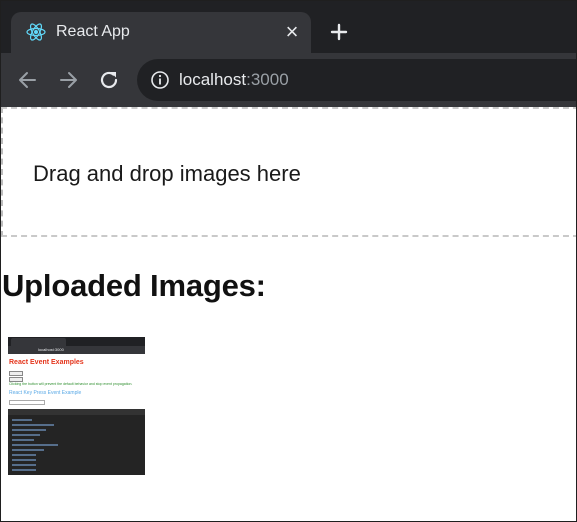 Image resolution: width=577 pixels, height=522 pixels. What do you see at coordinates (76, 442) in the screenshot?
I see `thumb-devtools-panel` at bounding box center [76, 442].